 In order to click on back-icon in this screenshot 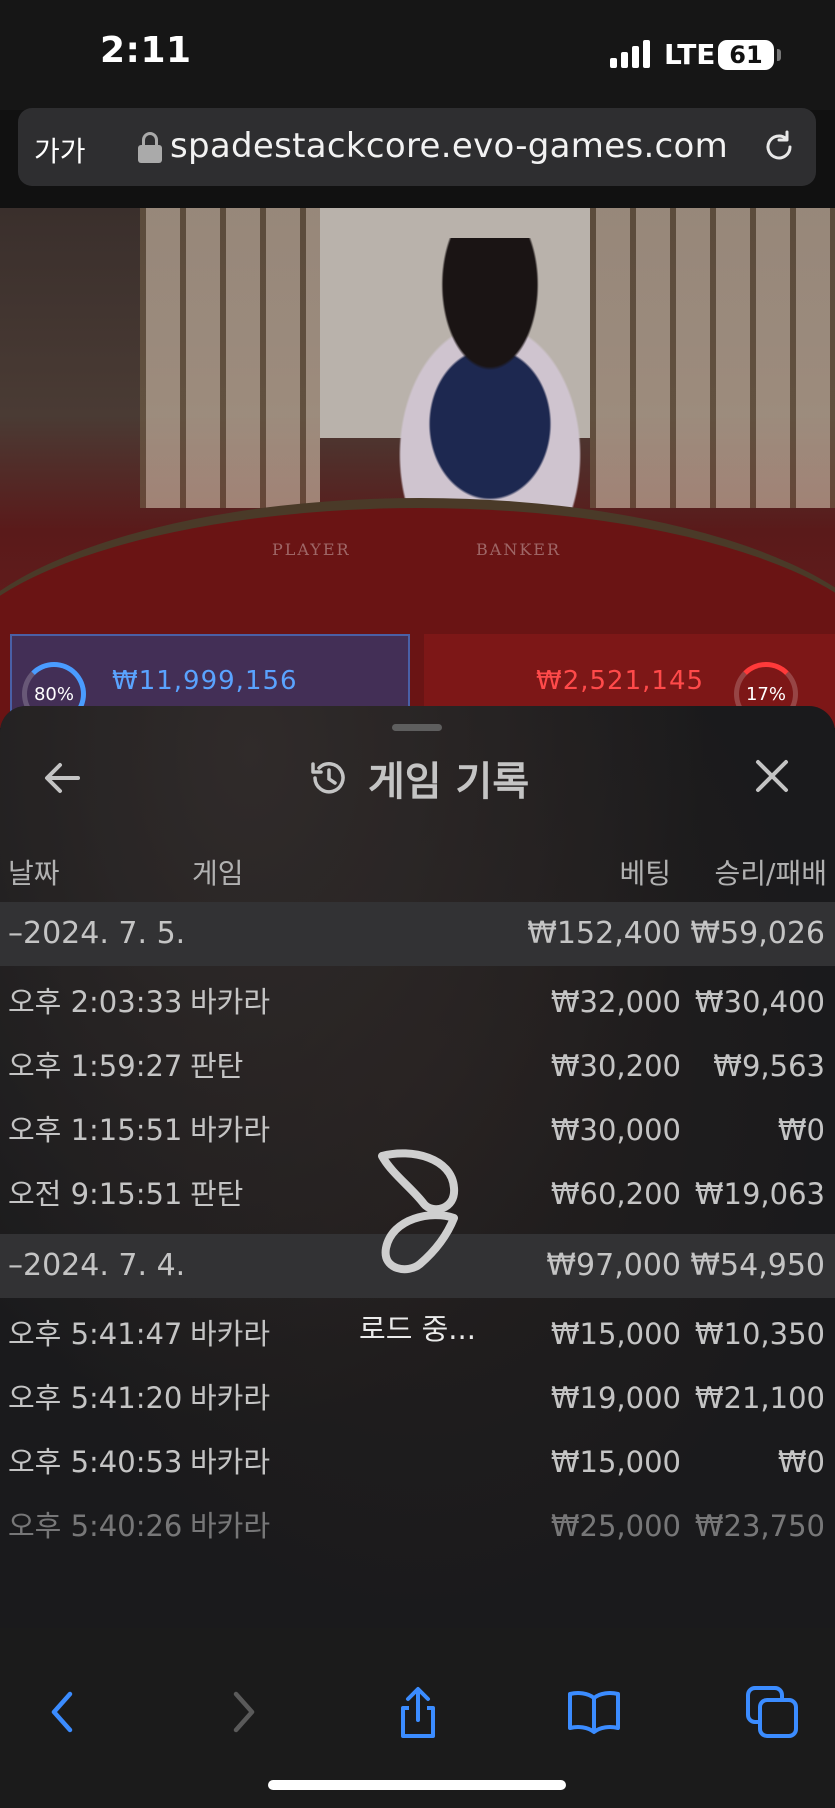, I will do `click(64, 1712)`.